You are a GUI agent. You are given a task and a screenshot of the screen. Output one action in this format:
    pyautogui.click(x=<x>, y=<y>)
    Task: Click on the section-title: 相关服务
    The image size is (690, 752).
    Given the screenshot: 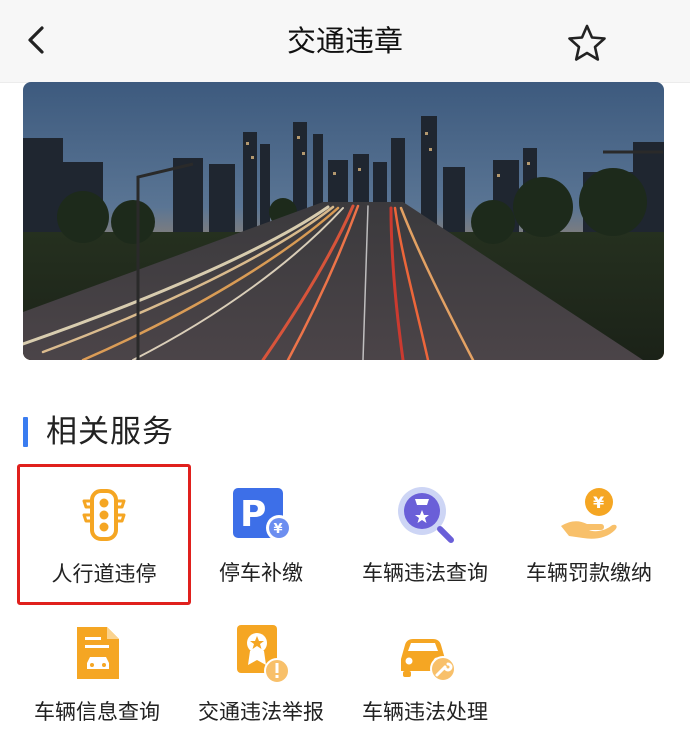 What is the action you would take?
    pyautogui.click(x=110, y=432)
    